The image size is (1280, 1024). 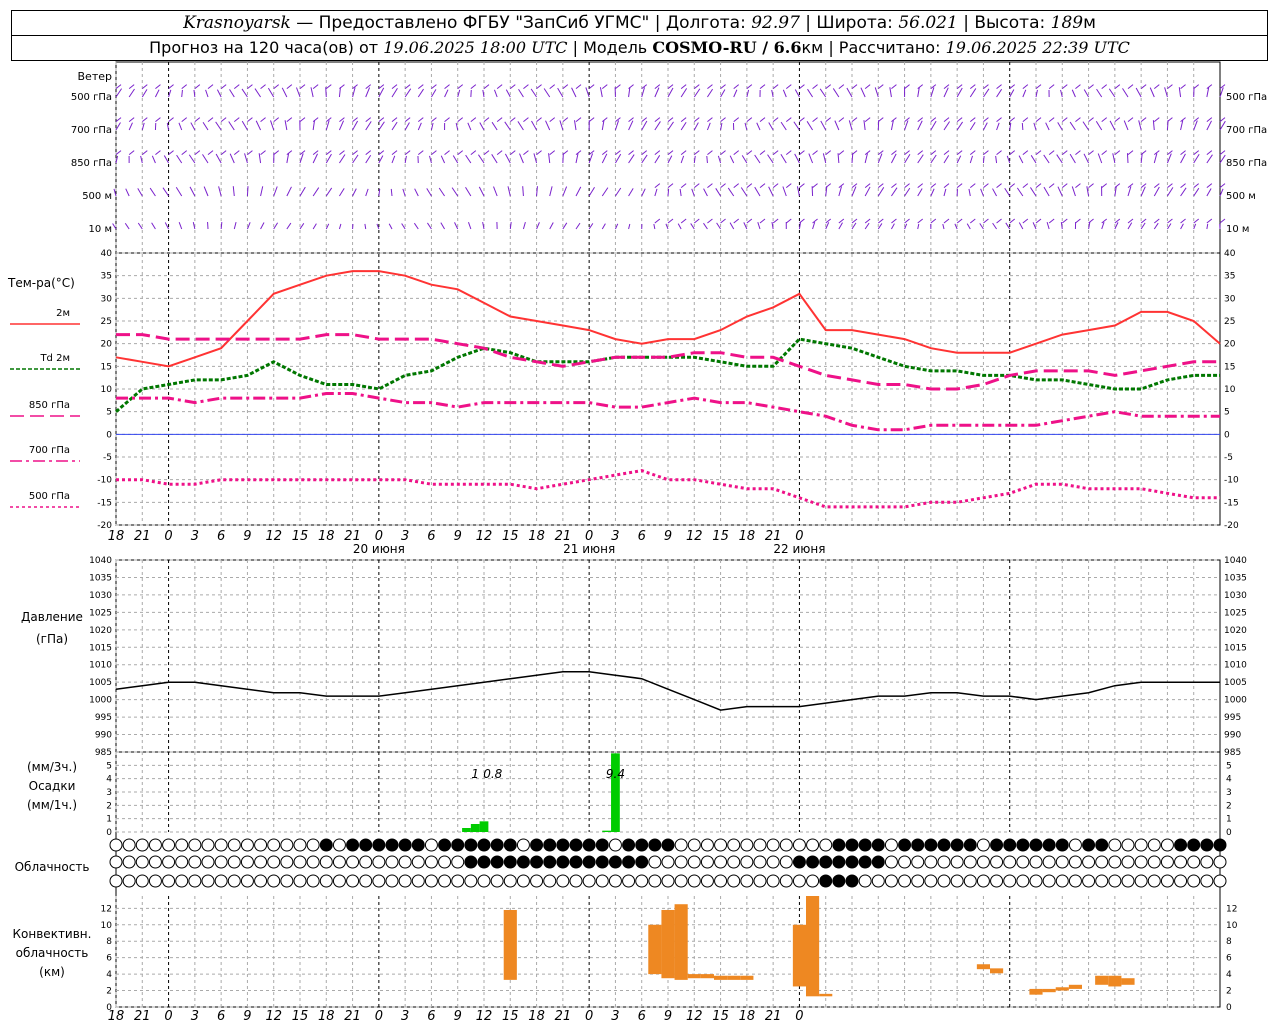 What do you see at coordinates (1231, 909) in the screenshot?
I see `conv-tick-right: 12` at bounding box center [1231, 909].